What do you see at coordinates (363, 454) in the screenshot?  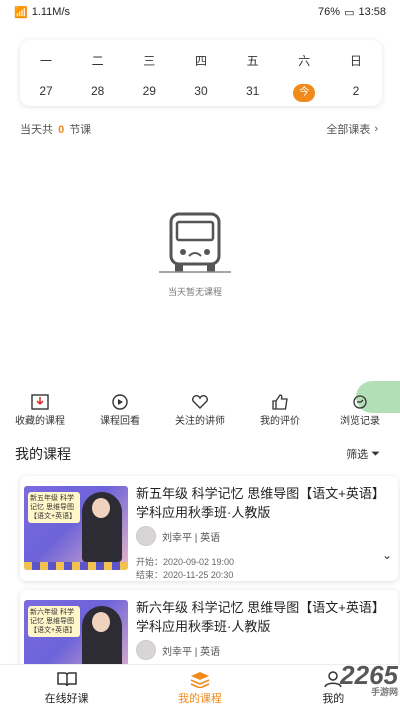 I see `filter-button: 筛选 ⏷` at bounding box center [363, 454].